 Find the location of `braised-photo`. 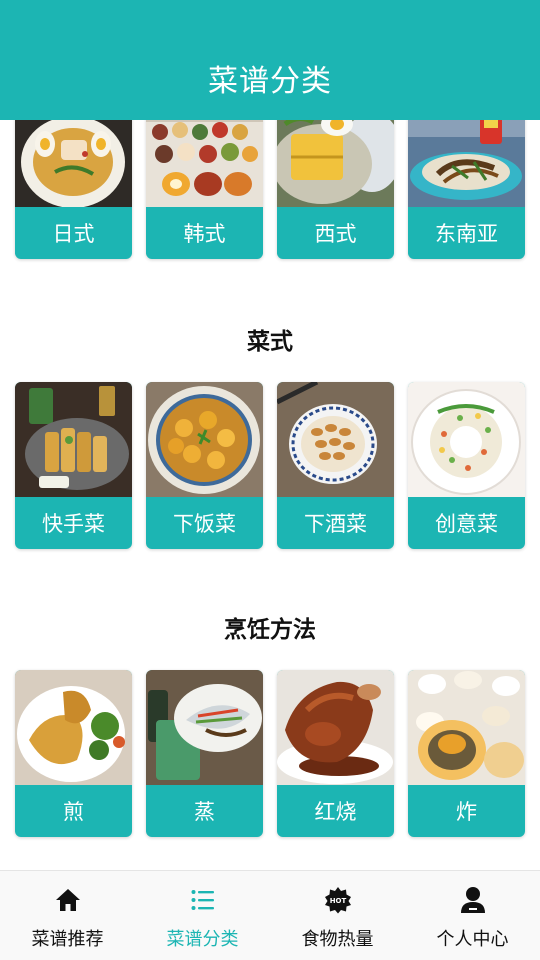

braised-photo is located at coordinates (335, 727).